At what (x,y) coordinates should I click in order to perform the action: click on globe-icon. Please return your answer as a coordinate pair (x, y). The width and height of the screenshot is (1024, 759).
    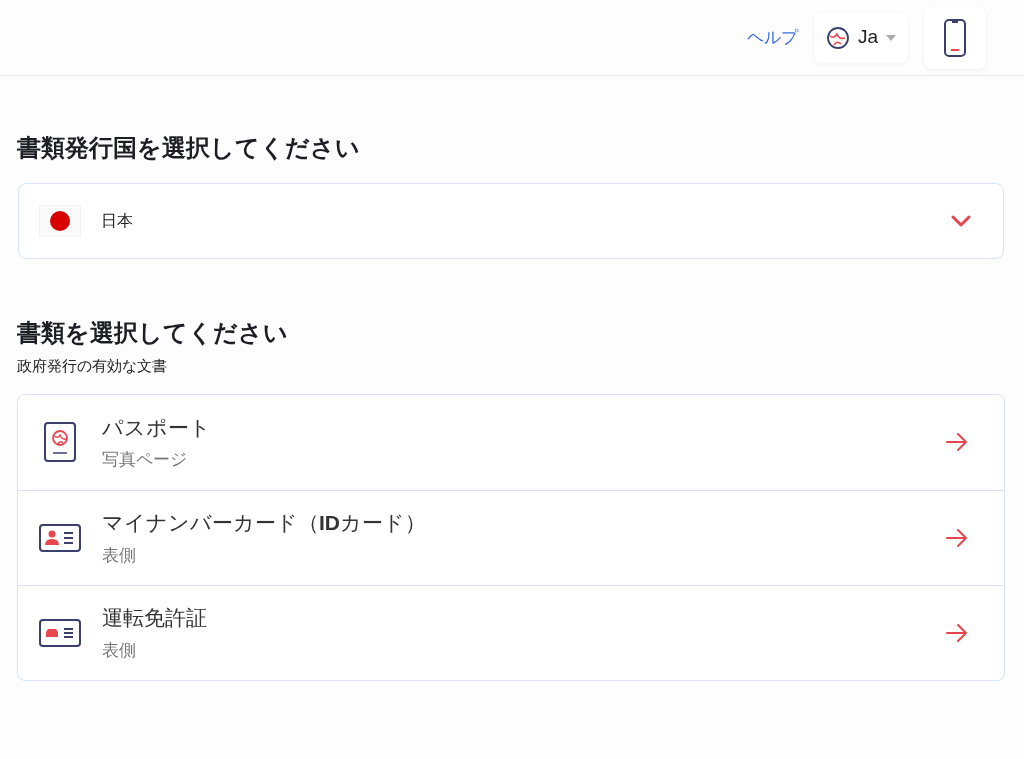
    Looking at the image, I should click on (837, 37).